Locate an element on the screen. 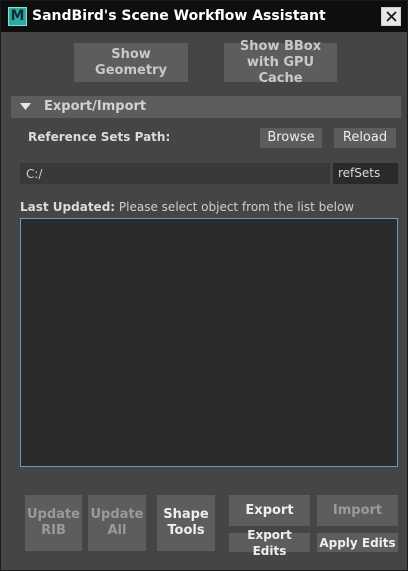 The width and height of the screenshot is (408, 571). close-button is located at coordinates (391, 16).